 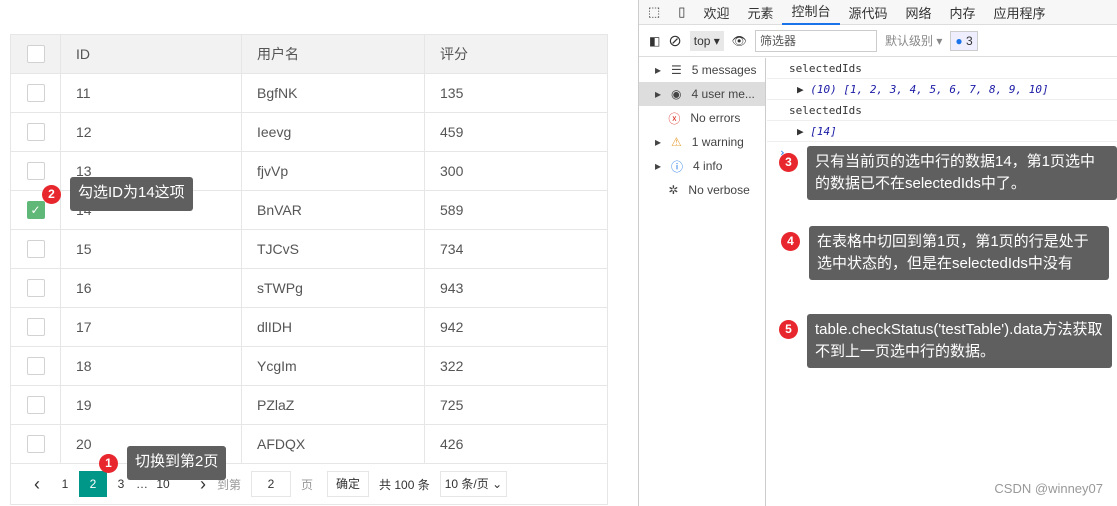 I want to click on cell-score: 589, so click(x=452, y=210).